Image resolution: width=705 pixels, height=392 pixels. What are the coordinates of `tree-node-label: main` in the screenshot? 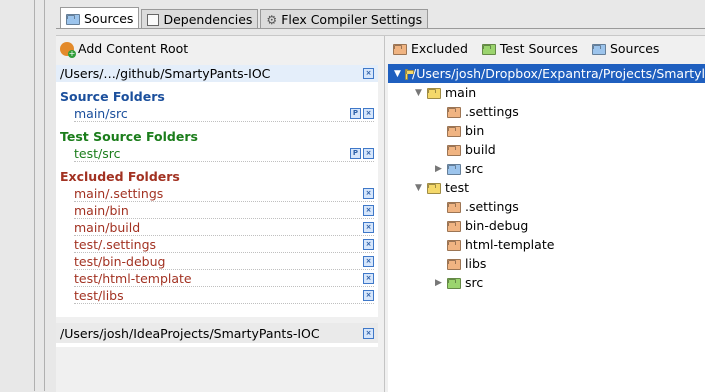 It's located at (461, 92).